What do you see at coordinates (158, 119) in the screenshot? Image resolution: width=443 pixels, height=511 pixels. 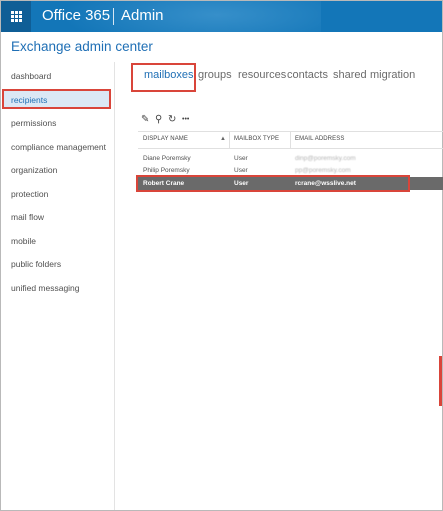 I see `search-icon: ⚲` at bounding box center [158, 119].